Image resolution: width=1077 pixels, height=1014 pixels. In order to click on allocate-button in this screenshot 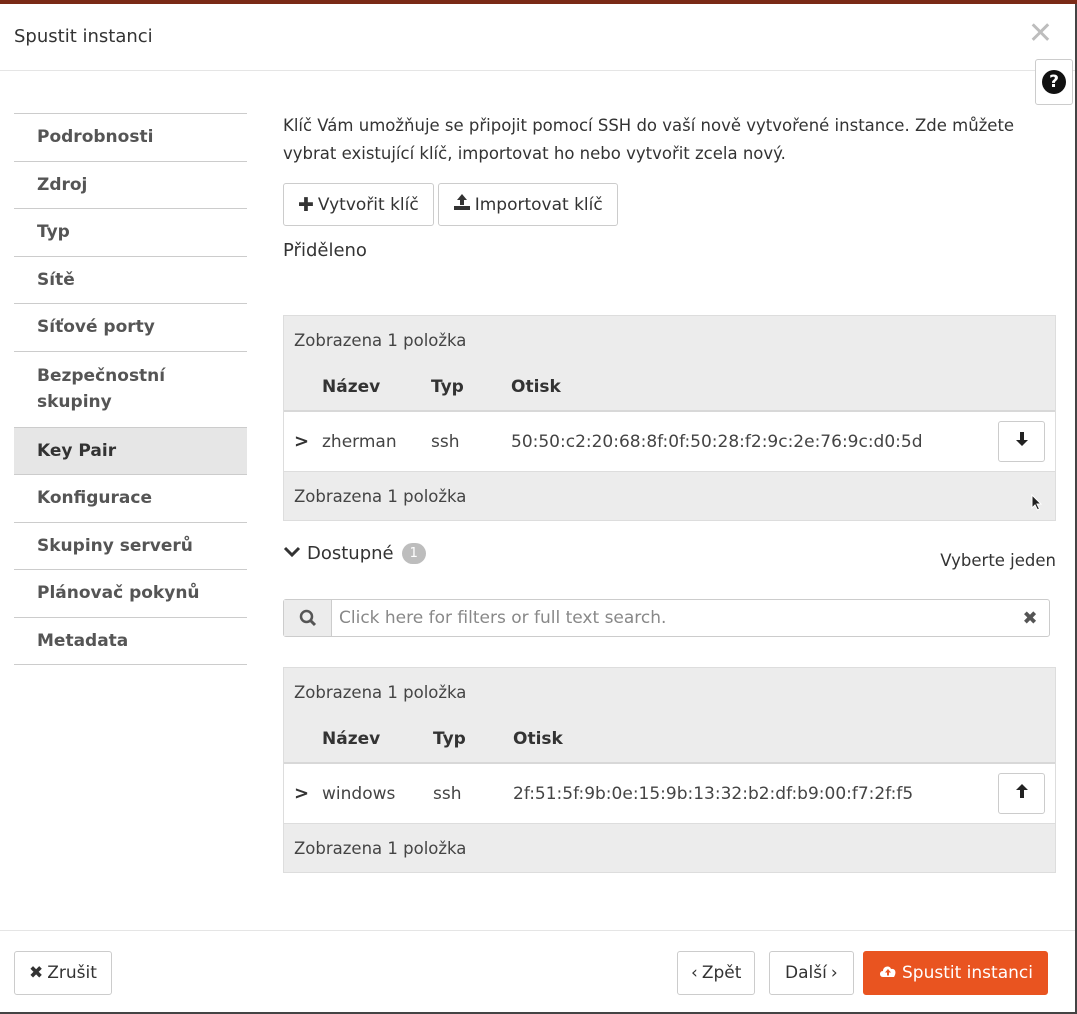, I will do `click(1021, 793)`.